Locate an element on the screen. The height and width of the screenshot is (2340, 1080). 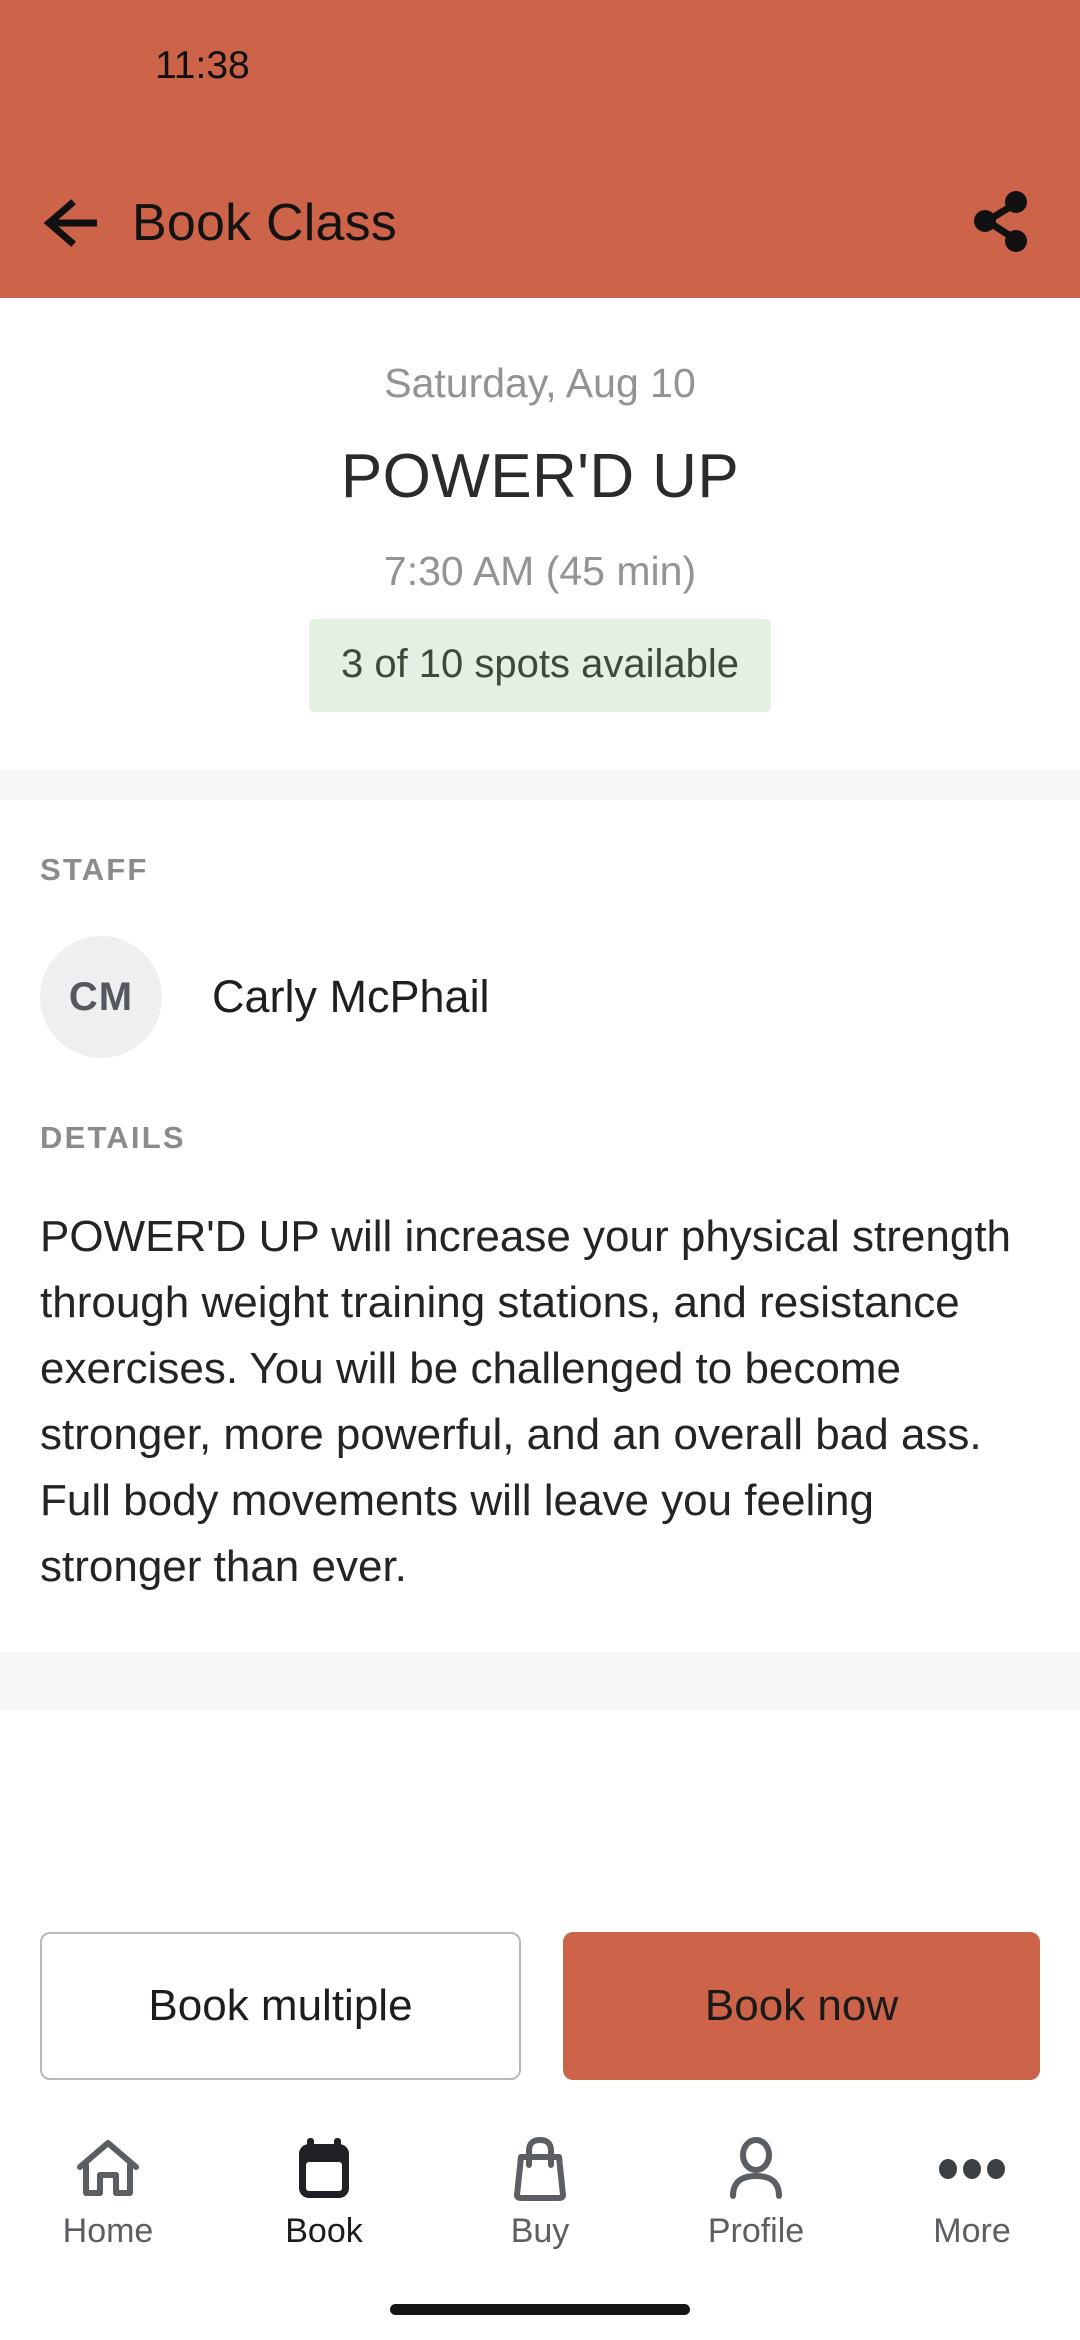
details-section-label: DETAILS is located at coordinates (113, 1137).